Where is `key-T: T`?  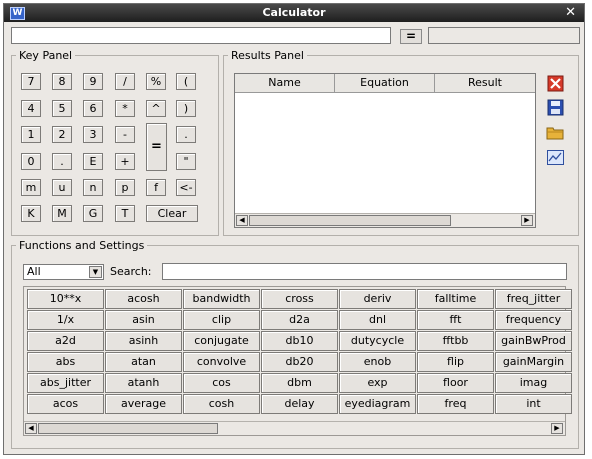
key-T: T is located at coordinates (125, 213).